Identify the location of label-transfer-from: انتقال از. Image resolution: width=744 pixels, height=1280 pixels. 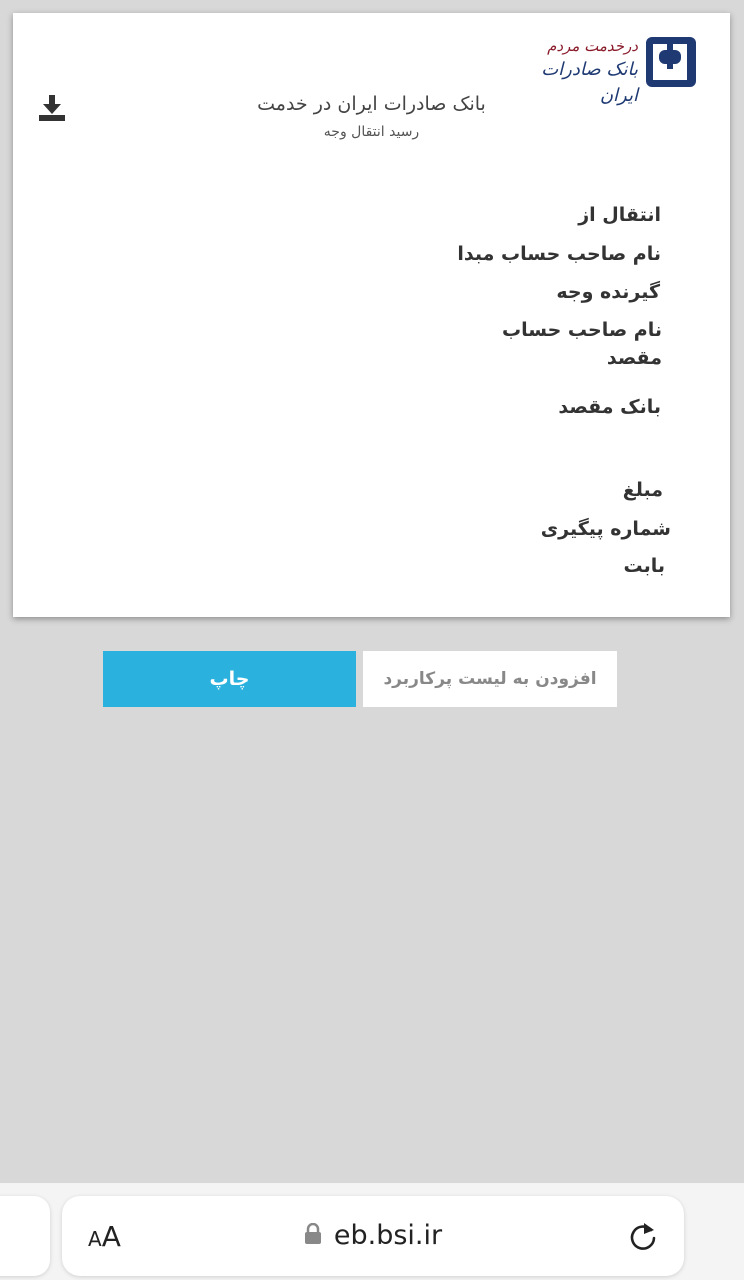
(619, 215).